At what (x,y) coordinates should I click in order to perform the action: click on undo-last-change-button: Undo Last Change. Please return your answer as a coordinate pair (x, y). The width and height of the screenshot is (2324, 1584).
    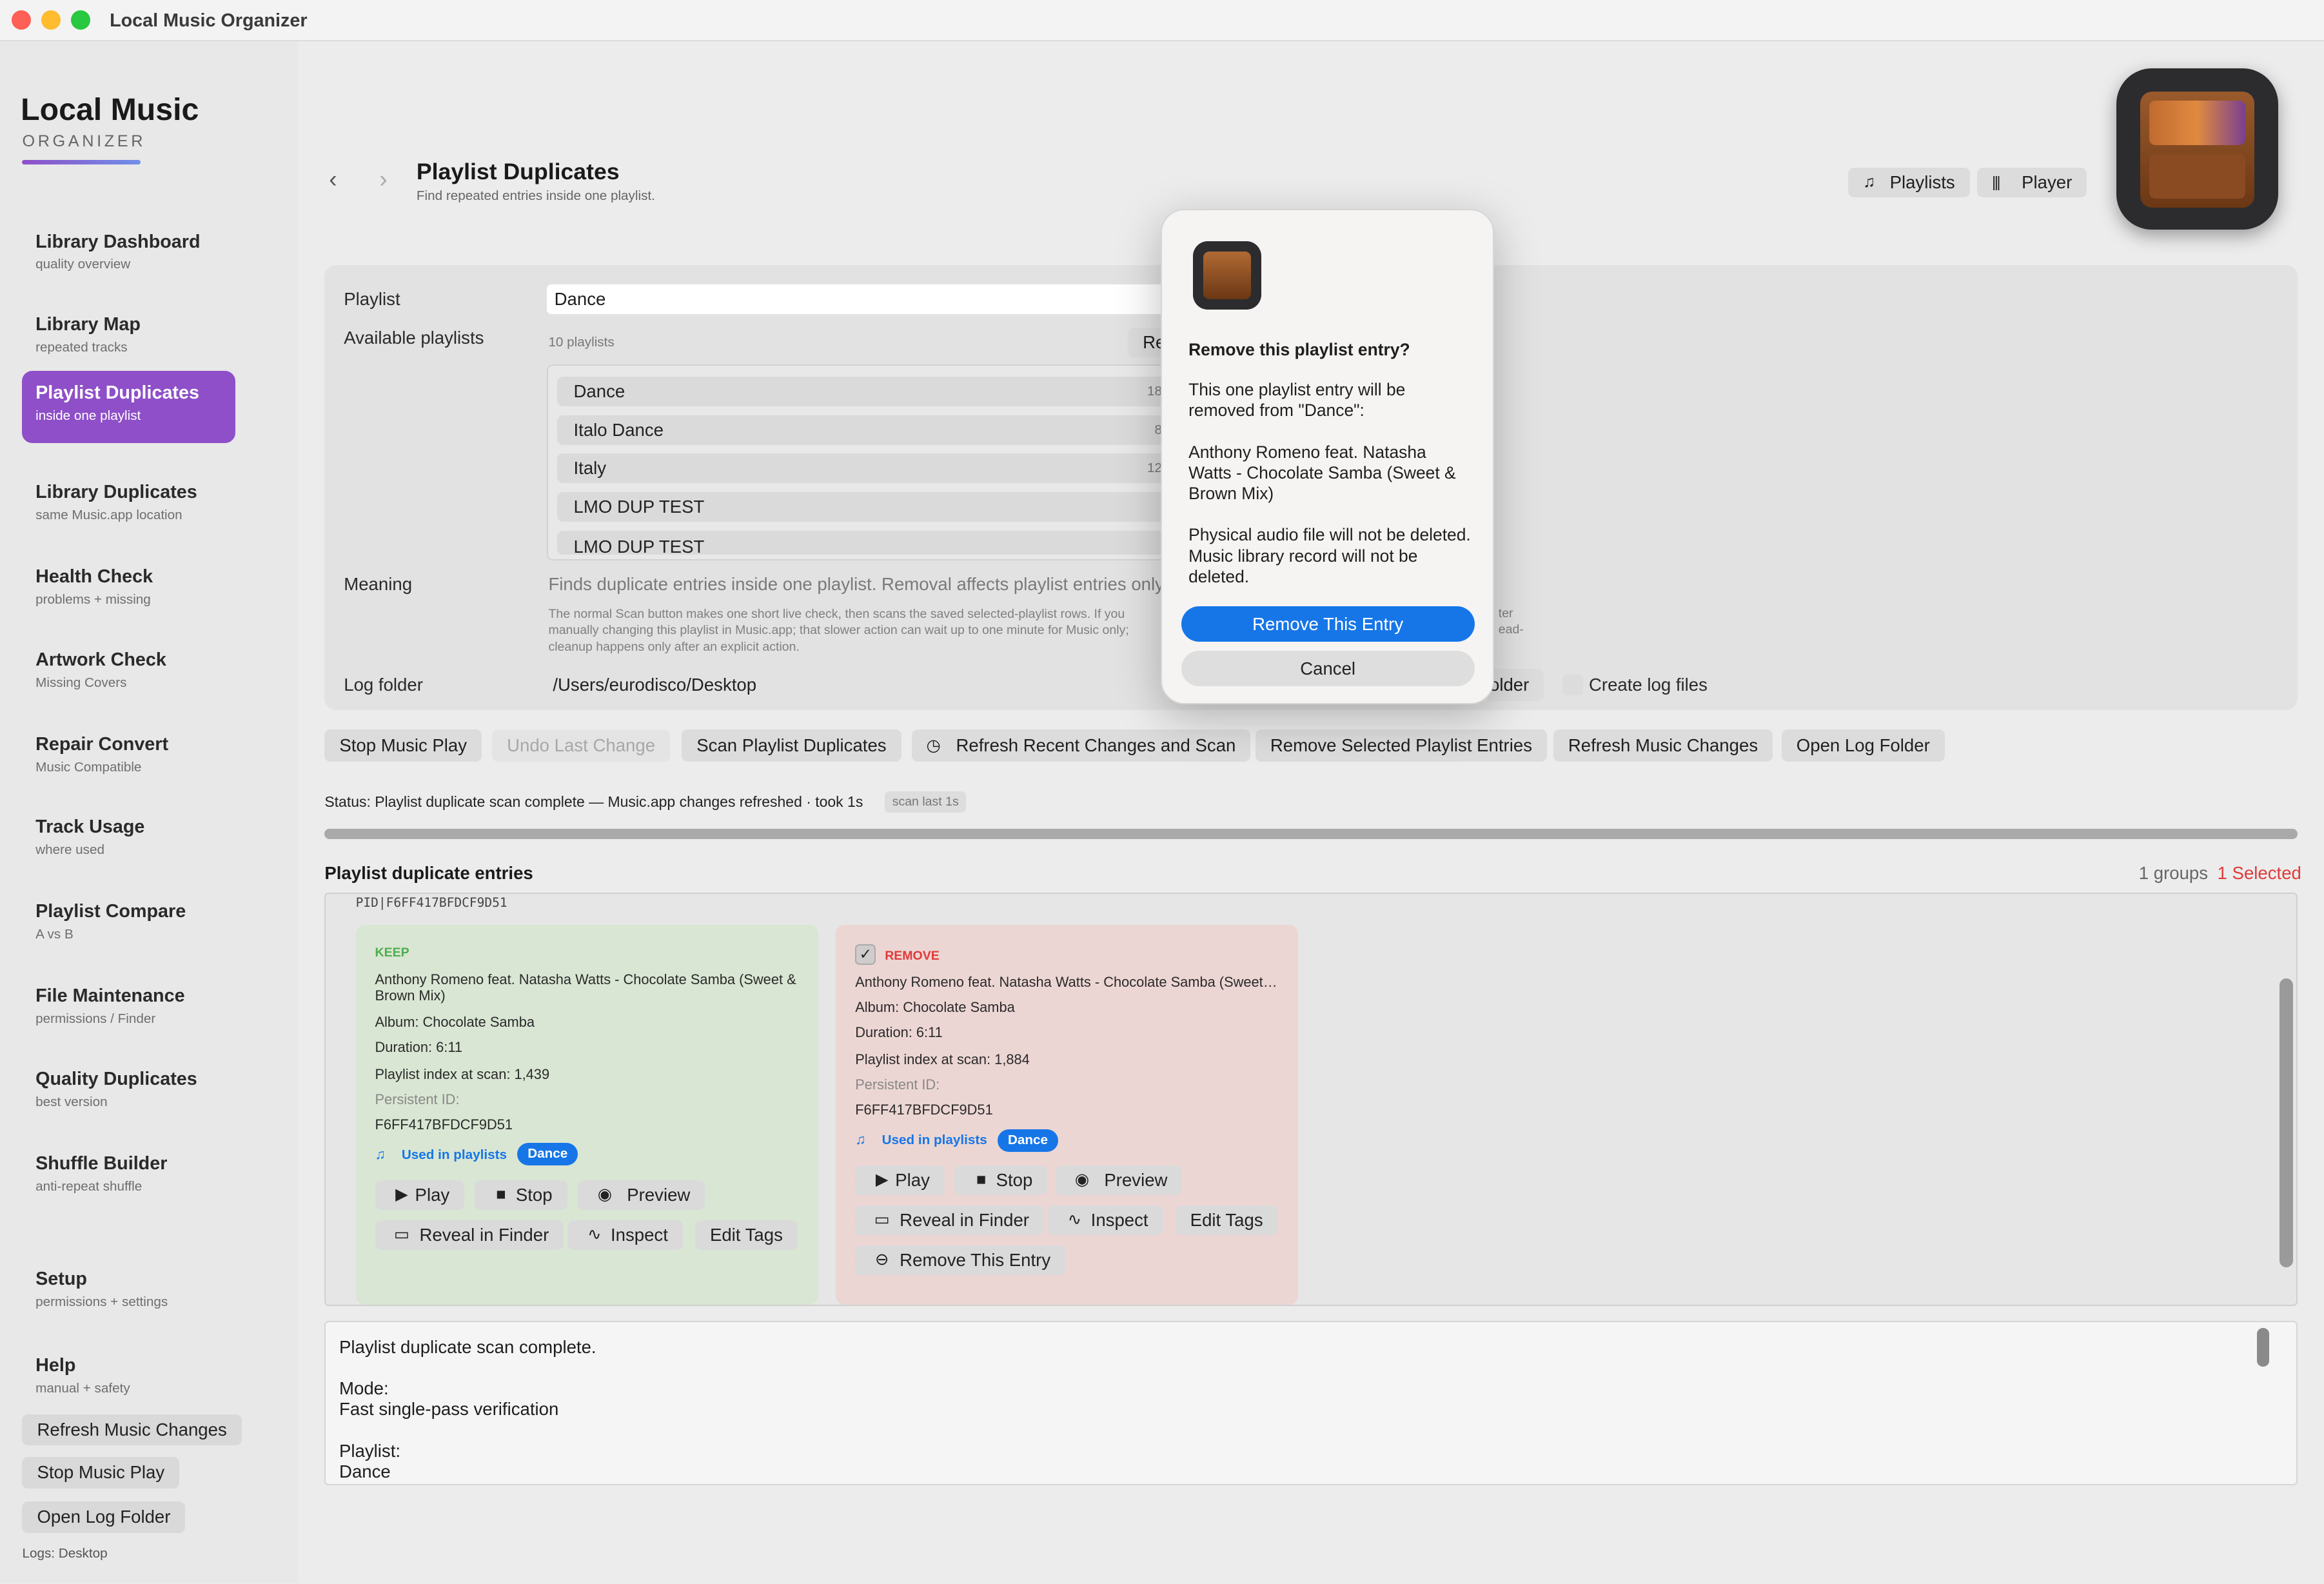
    Looking at the image, I should click on (581, 745).